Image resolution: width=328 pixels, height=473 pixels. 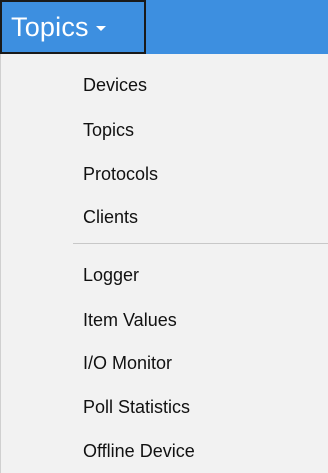 What do you see at coordinates (111, 275) in the screenshot?
I see `menu-item-logger: Logger` at bounding box center [111, 275].